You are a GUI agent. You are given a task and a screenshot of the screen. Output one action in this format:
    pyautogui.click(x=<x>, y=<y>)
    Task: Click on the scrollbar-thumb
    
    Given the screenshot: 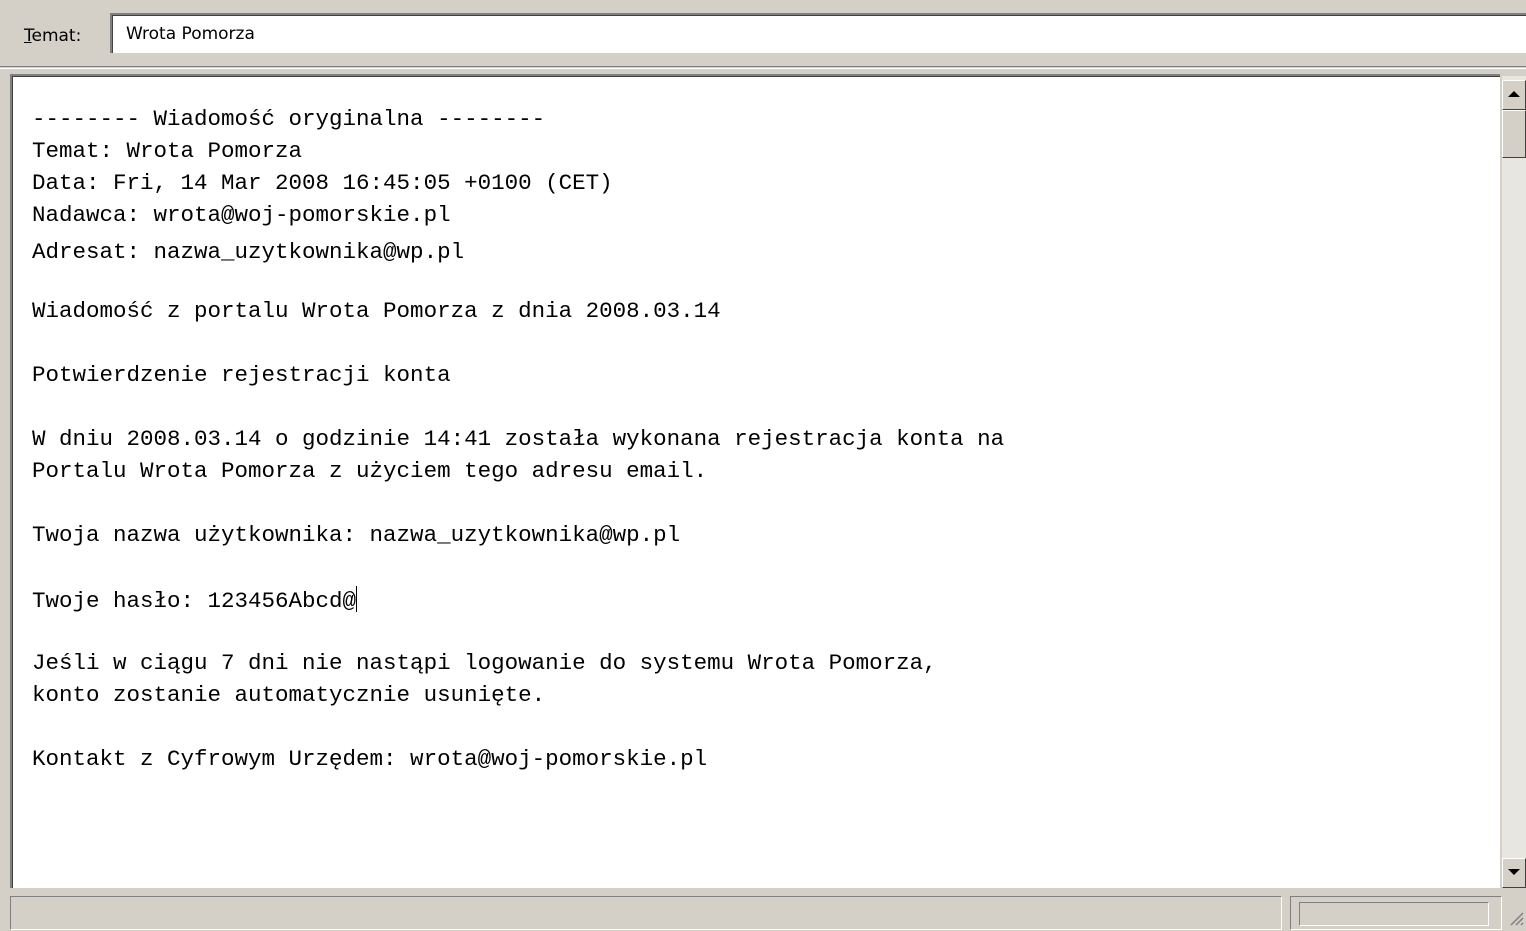 What is the action you would take?
    pyautogui.click(x=1514, y=134)
    